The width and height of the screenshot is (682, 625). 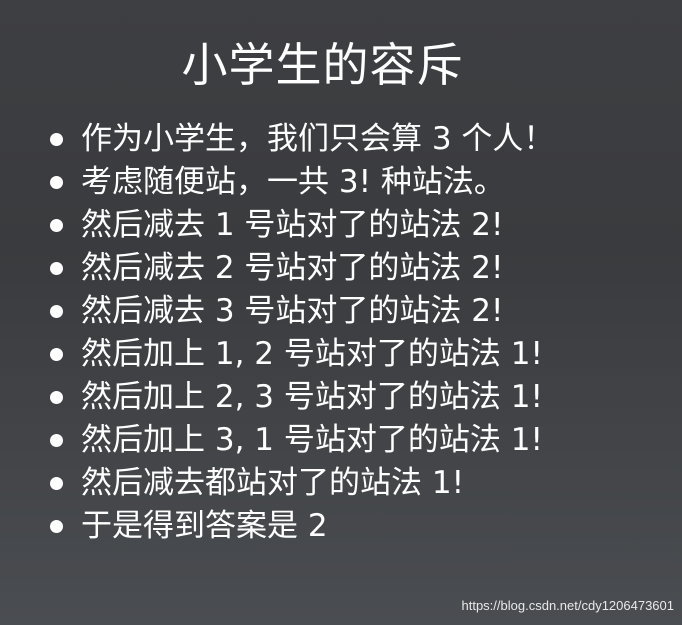 What do you see at coordinates (312, 440) in the screenshot?
I see `list-item-text: 然后加上 3, 1 号站对了的站法 1!` at bounding box center [312, 440].